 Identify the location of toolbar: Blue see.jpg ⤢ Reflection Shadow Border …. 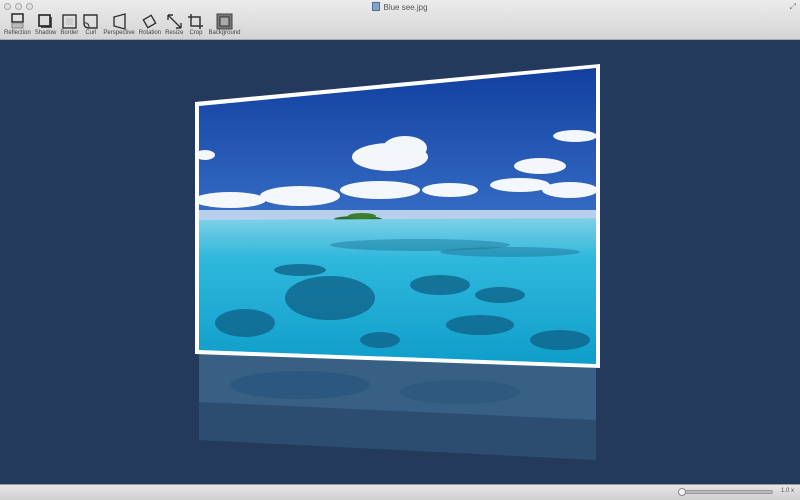
(400, 20).